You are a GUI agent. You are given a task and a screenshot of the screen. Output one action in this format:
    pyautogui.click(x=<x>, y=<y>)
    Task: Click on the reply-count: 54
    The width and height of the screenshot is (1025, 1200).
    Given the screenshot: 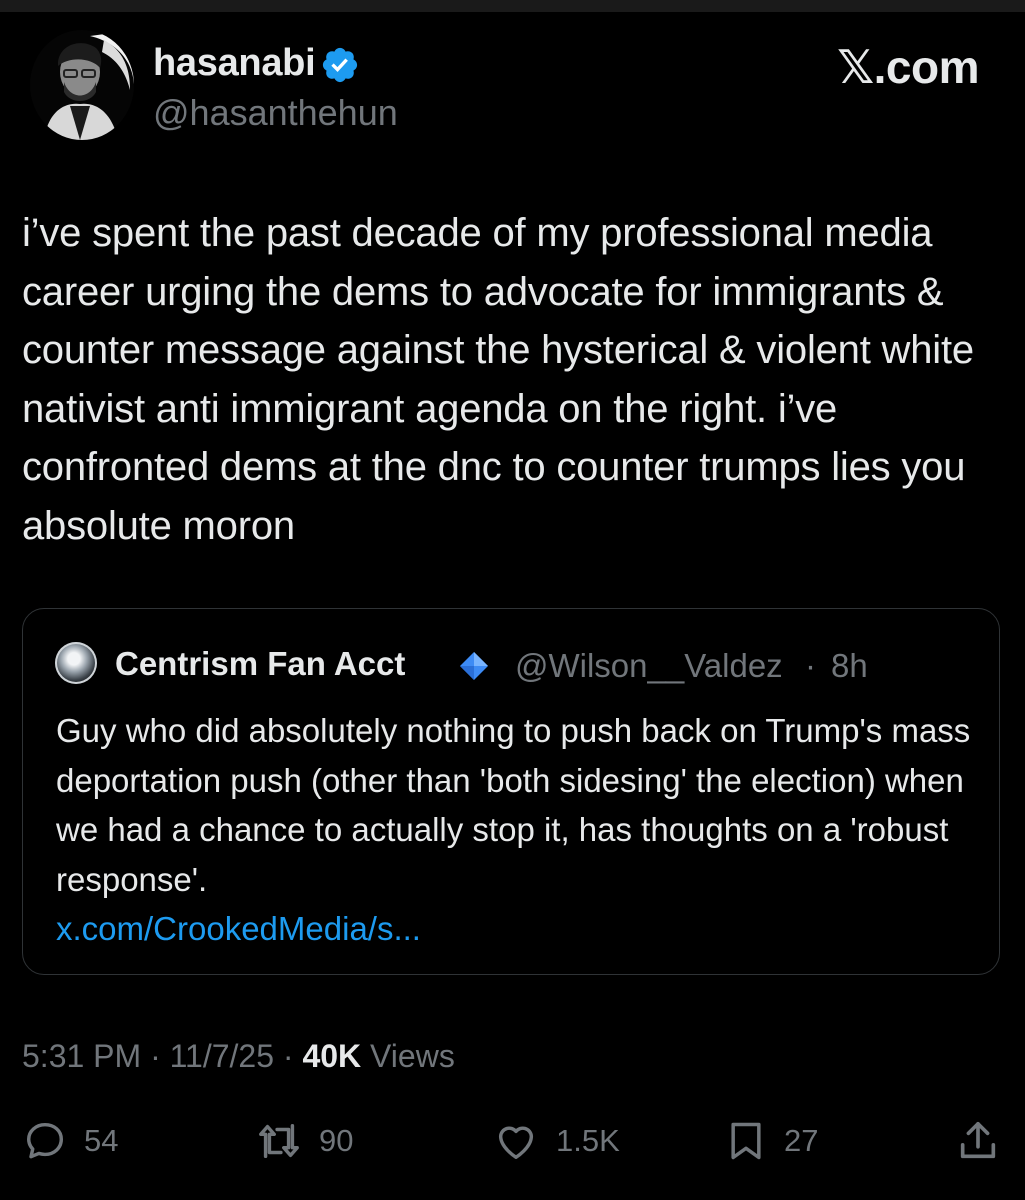 What is the action you would take?
    pyautogui.click(x=101, y=1140)
    